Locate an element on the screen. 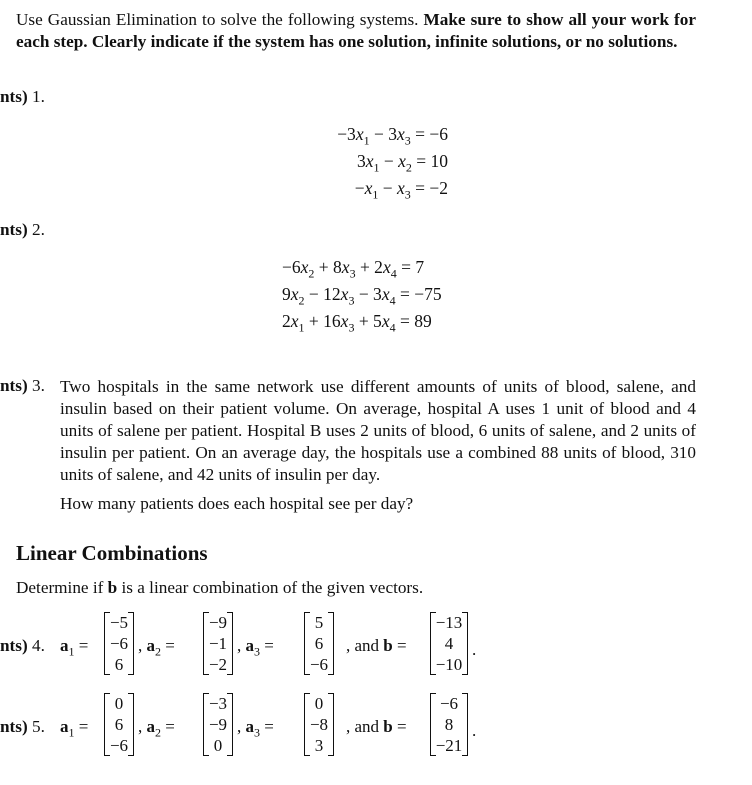 The image size is (752, 785). problem-2-label: nts) 2. is located at coordinates (22, 230).